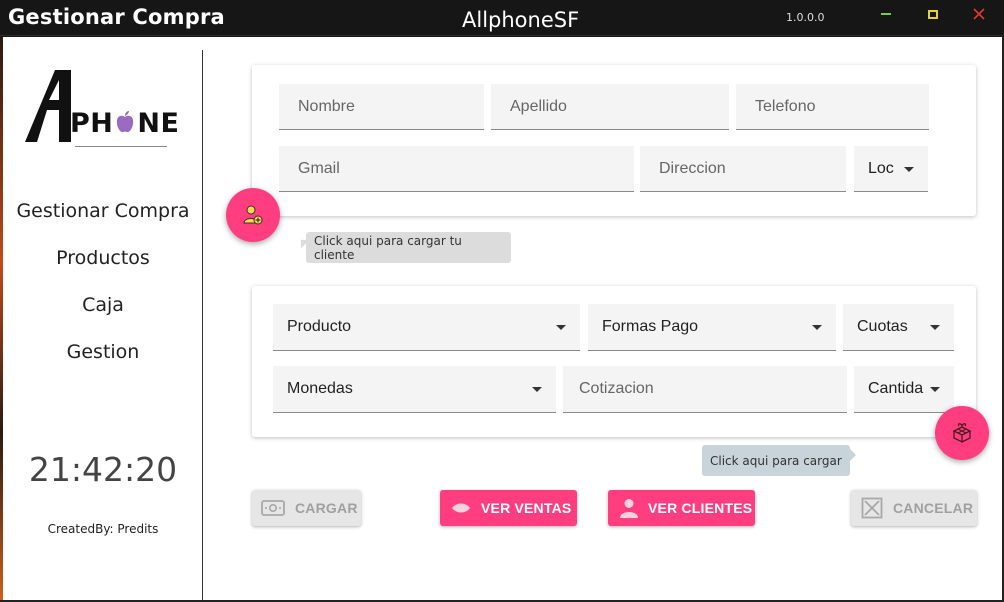 This screenshot has width=1004, height=602. What do you see at coordinates (933, 508) in the screenshot?
I see `cancelar-label: CANCELAR` at bounding box center [933, 508].